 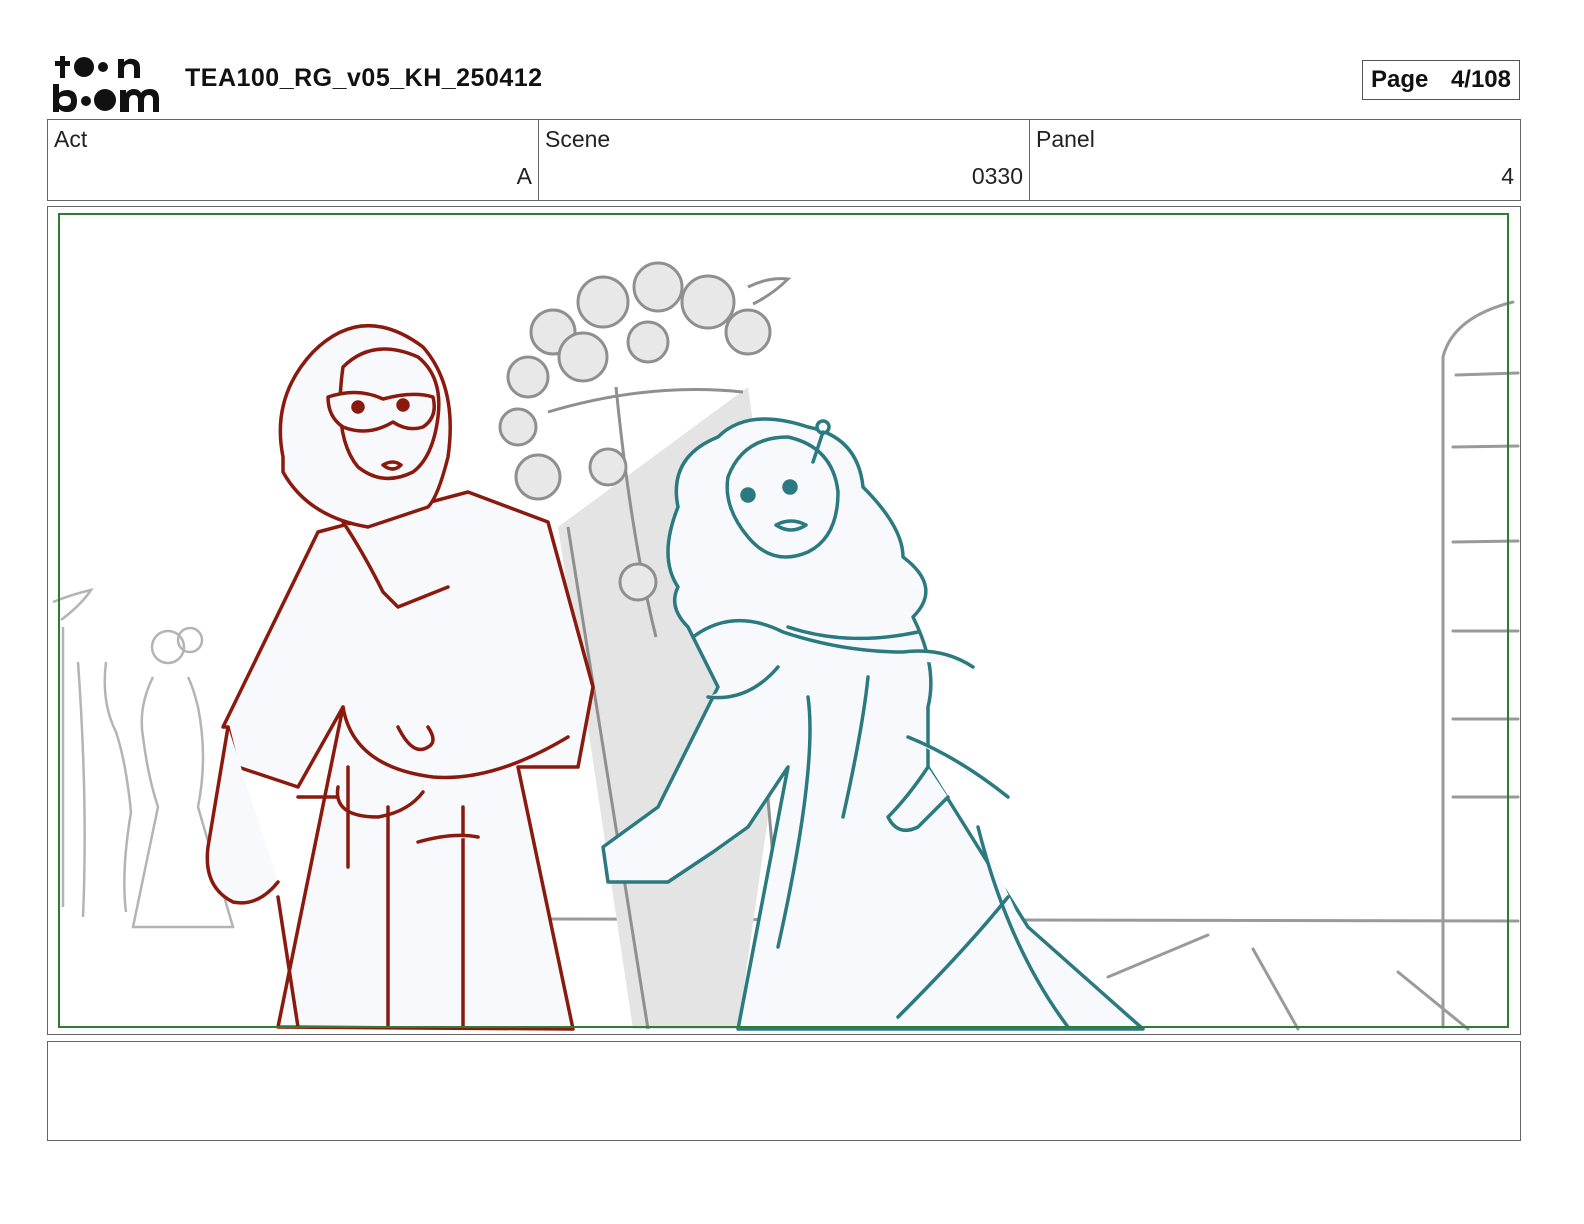 What do you see at coordinates (1441, 80) in the screenshot?
I see `page-indicator: Page 4/108` at bounding box center [1441, 80].